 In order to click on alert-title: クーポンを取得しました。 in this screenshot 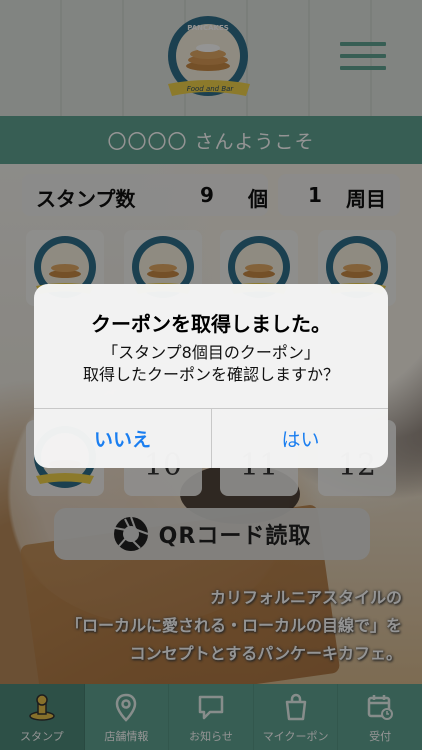, I will do `click(211, 324)`.